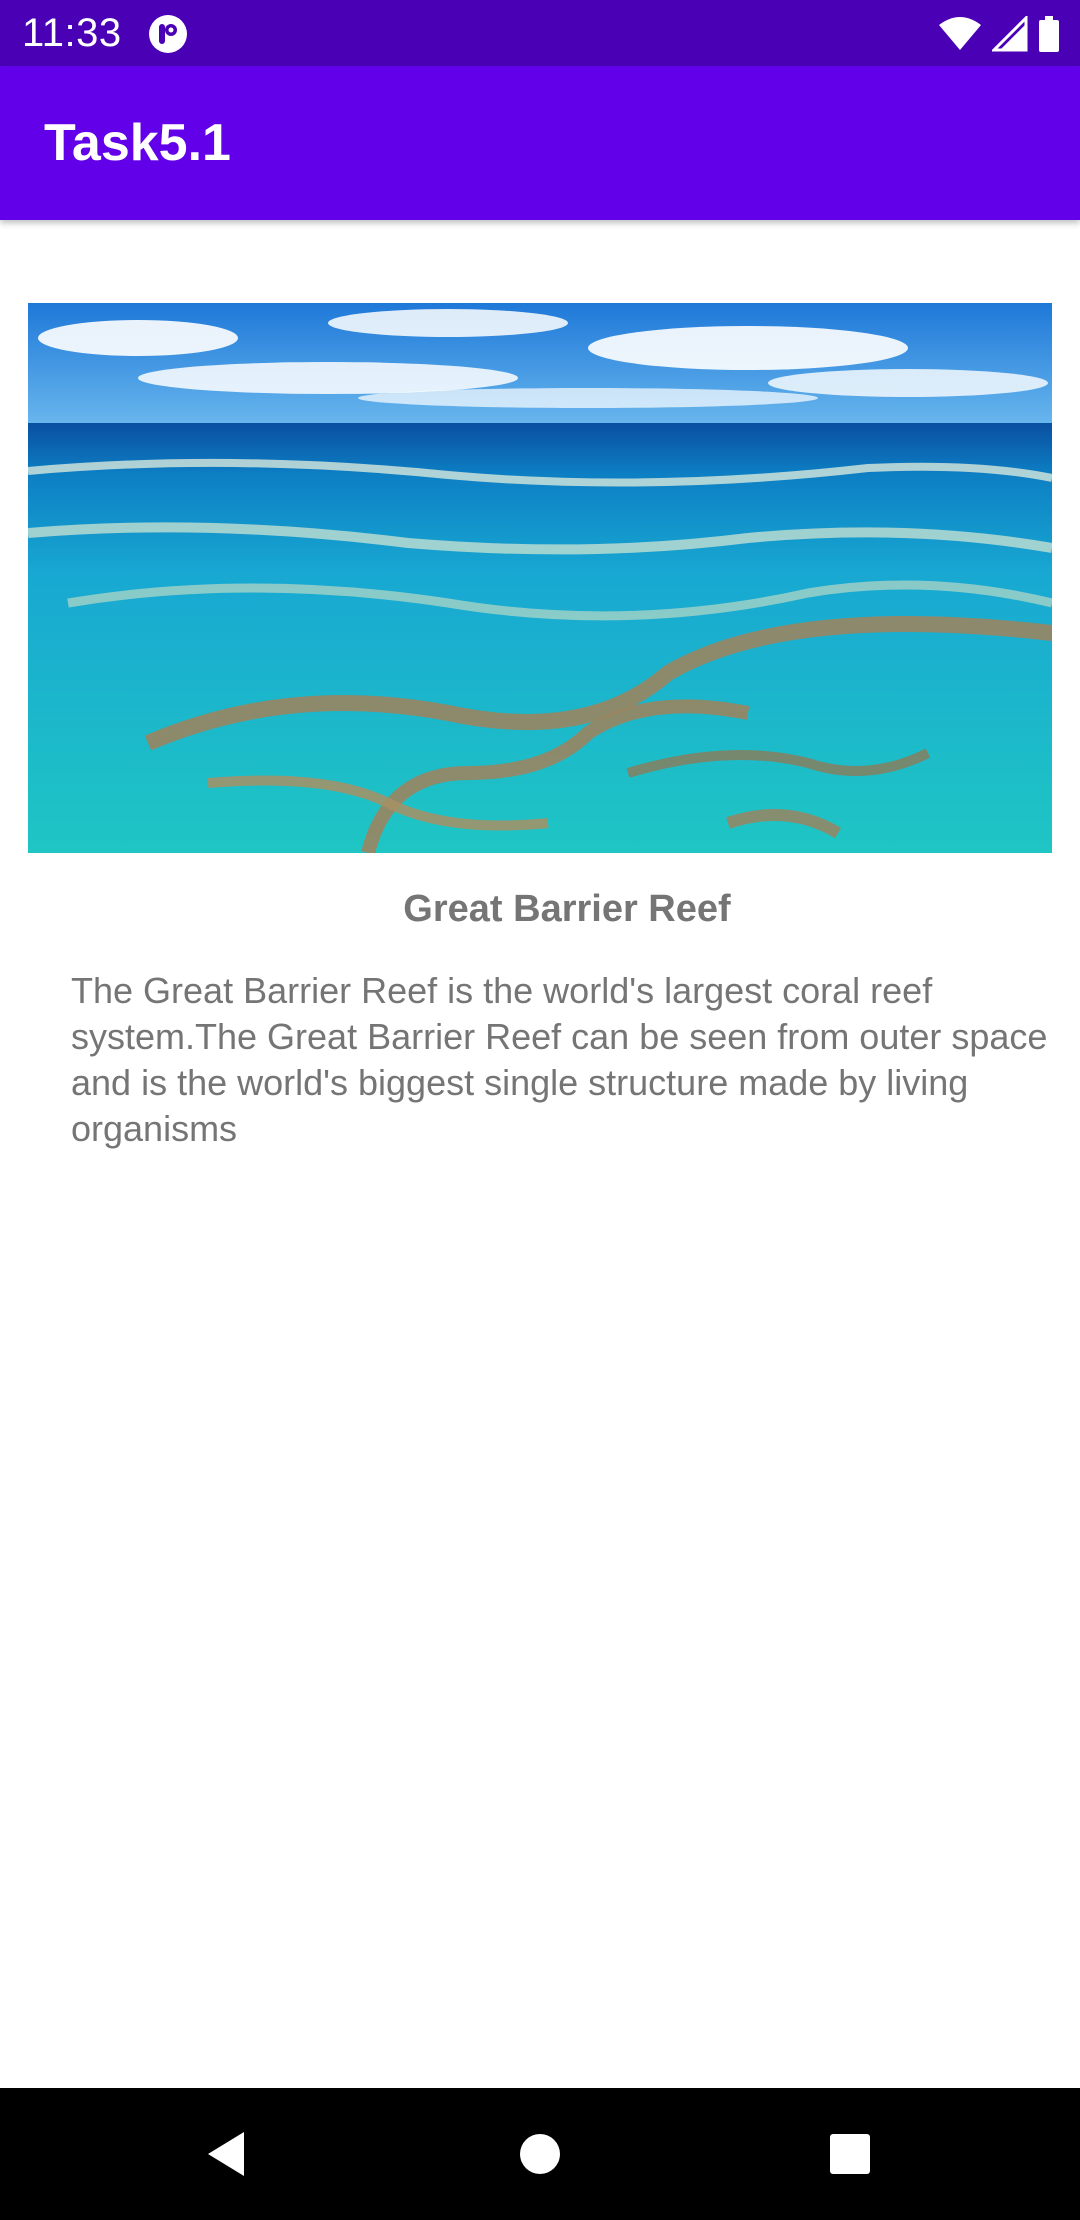 The height and width of the screenshot is (2220, 1080). I want to click on app-notification-icon, so click(168, 34).